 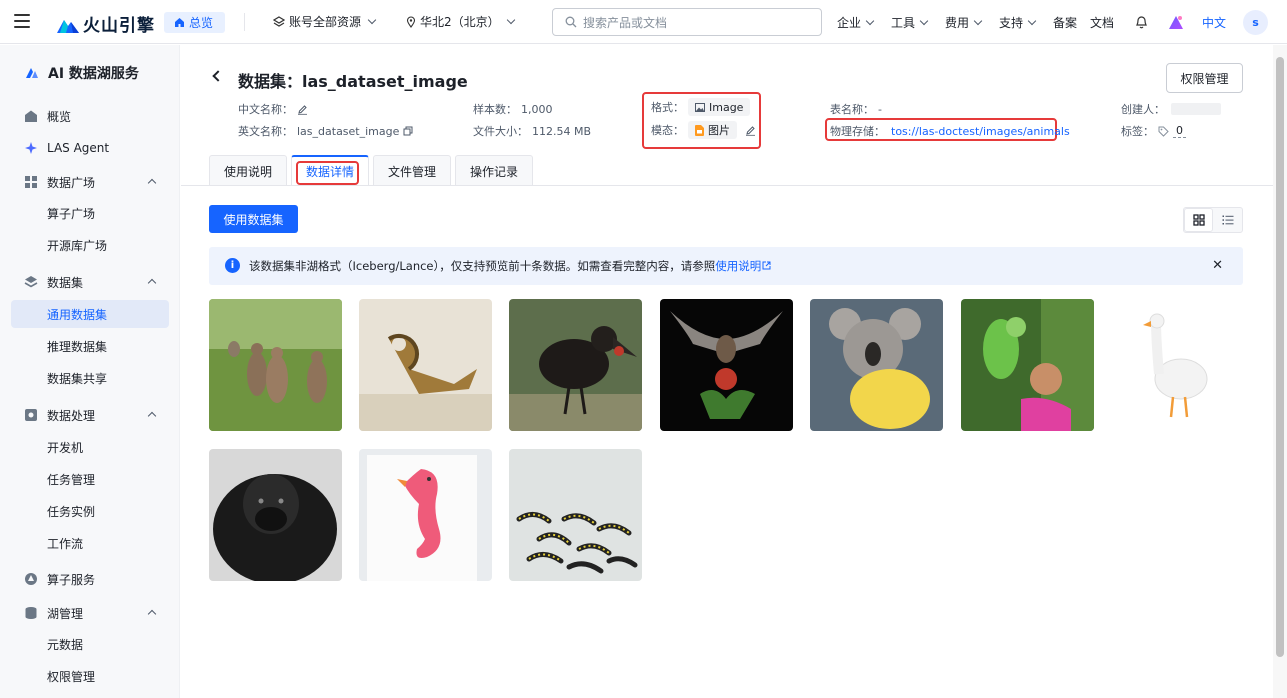 I want to click on copy-icon, so click(x=408, y=131).